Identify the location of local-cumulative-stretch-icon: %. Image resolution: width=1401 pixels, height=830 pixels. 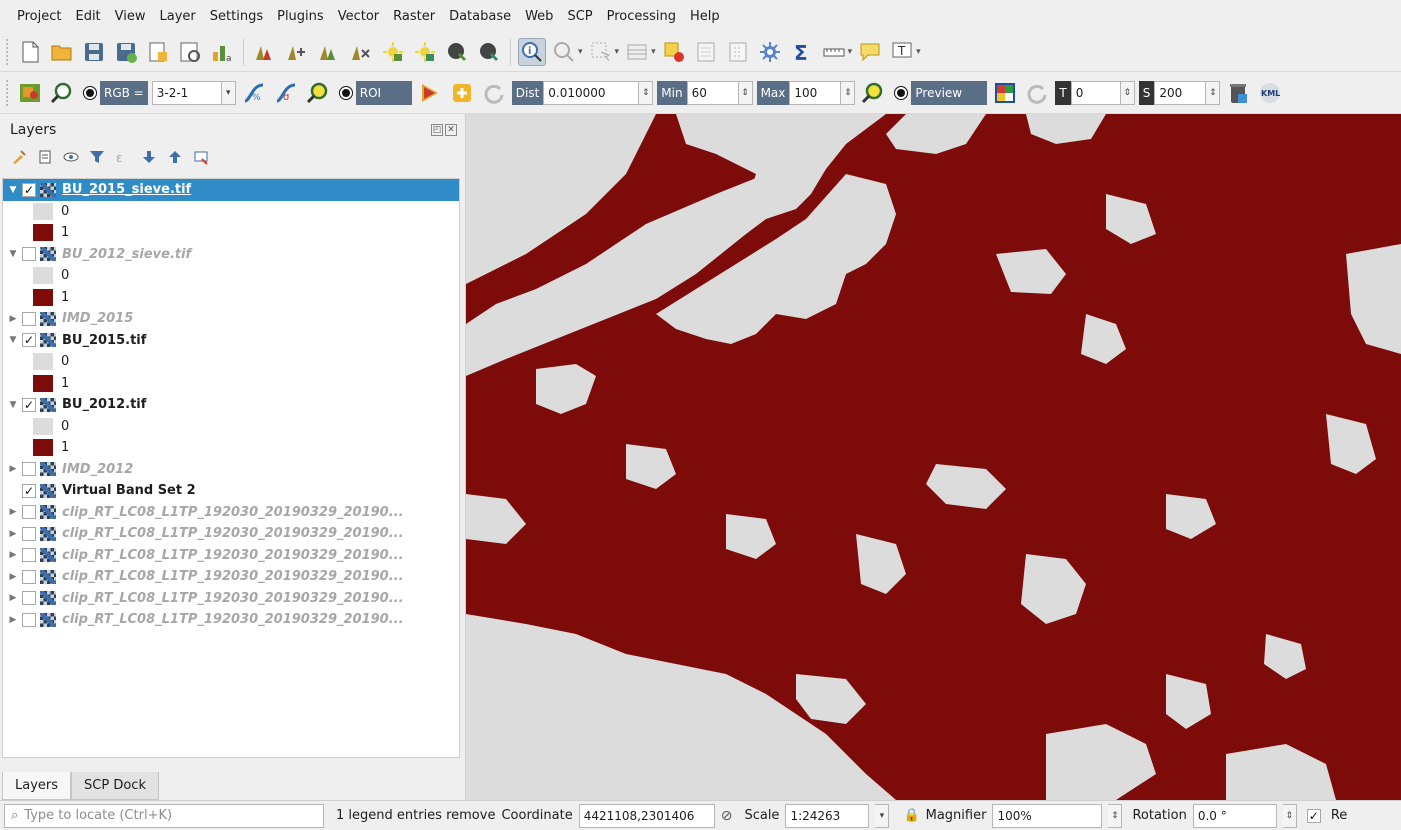
(254, 93).